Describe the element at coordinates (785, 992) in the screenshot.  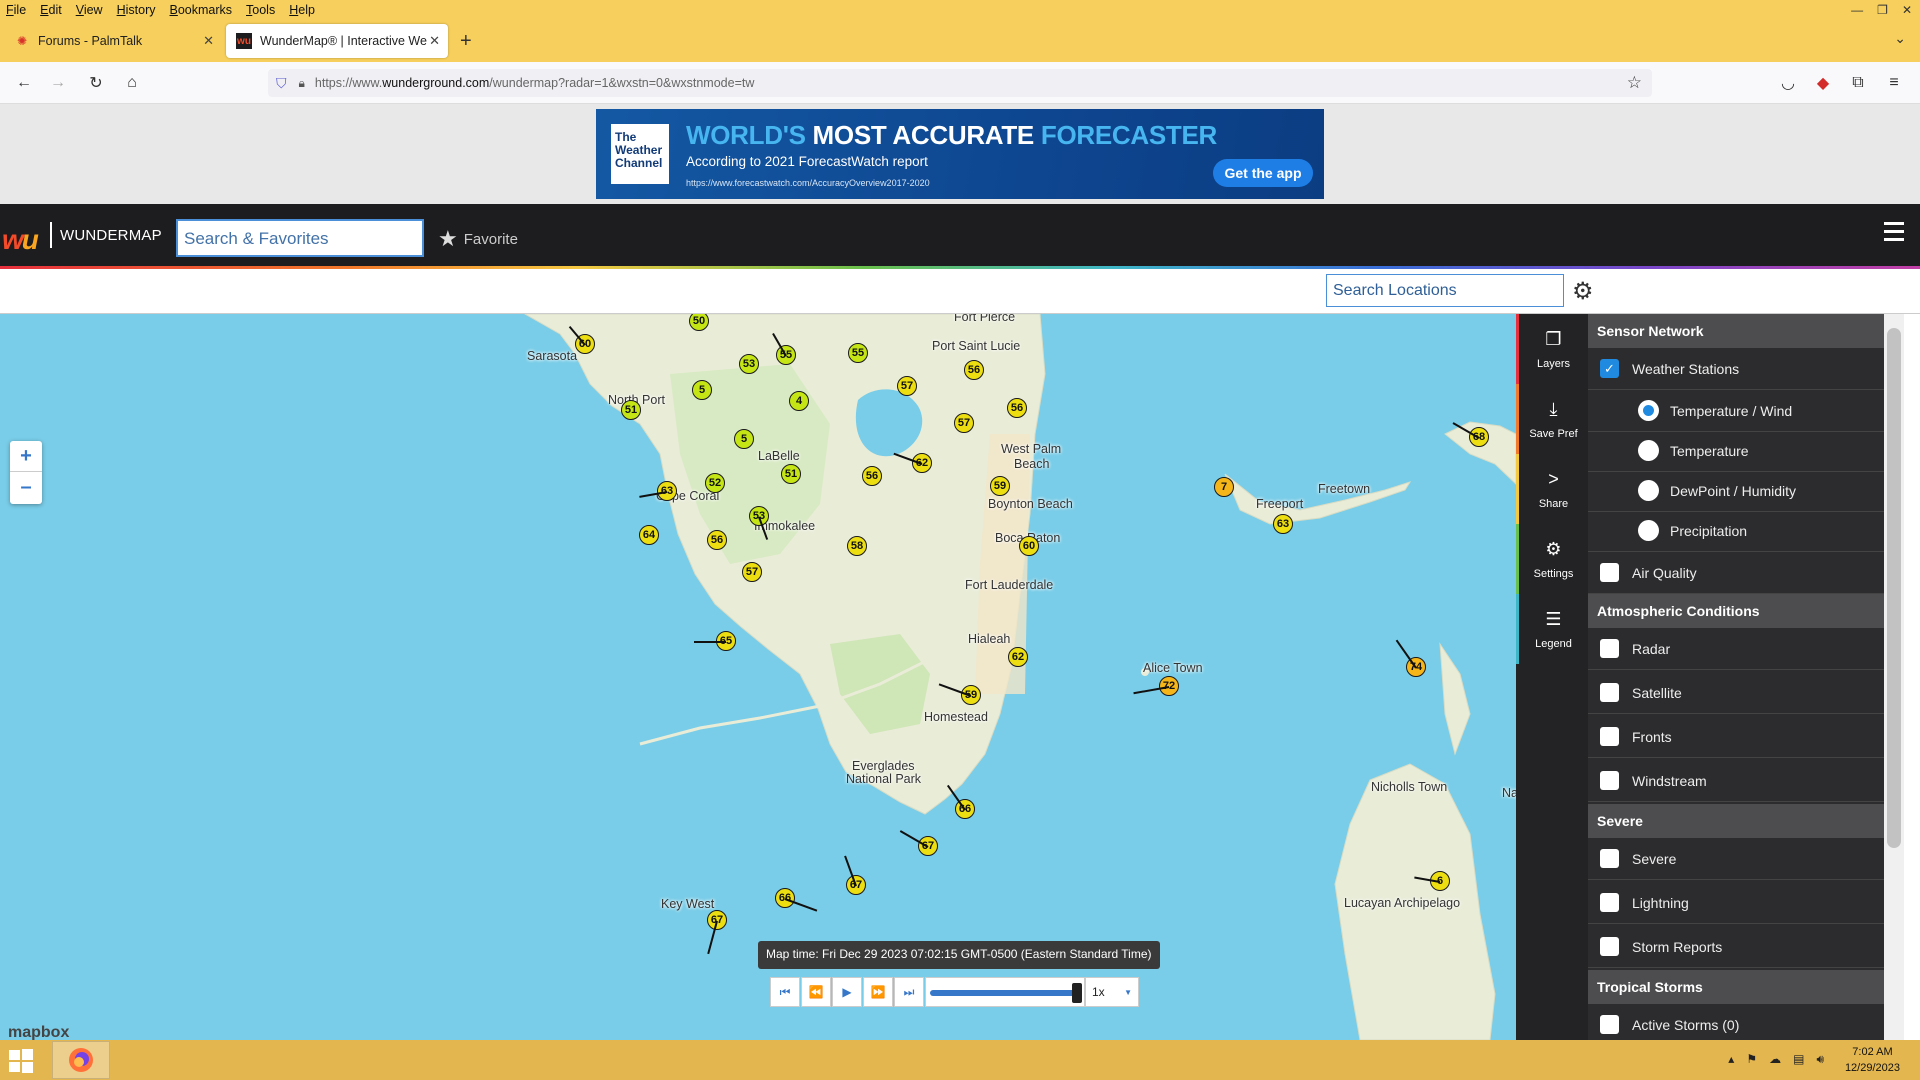
I see `skip-start-icon: ⏮` at that location.